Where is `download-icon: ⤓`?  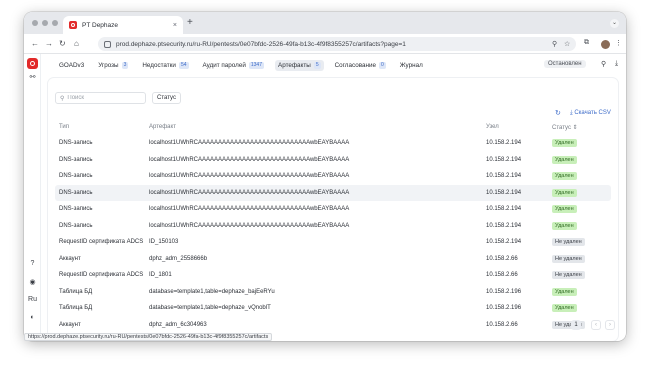 download-icon: ⤓ is located at coordinates (616, 64).